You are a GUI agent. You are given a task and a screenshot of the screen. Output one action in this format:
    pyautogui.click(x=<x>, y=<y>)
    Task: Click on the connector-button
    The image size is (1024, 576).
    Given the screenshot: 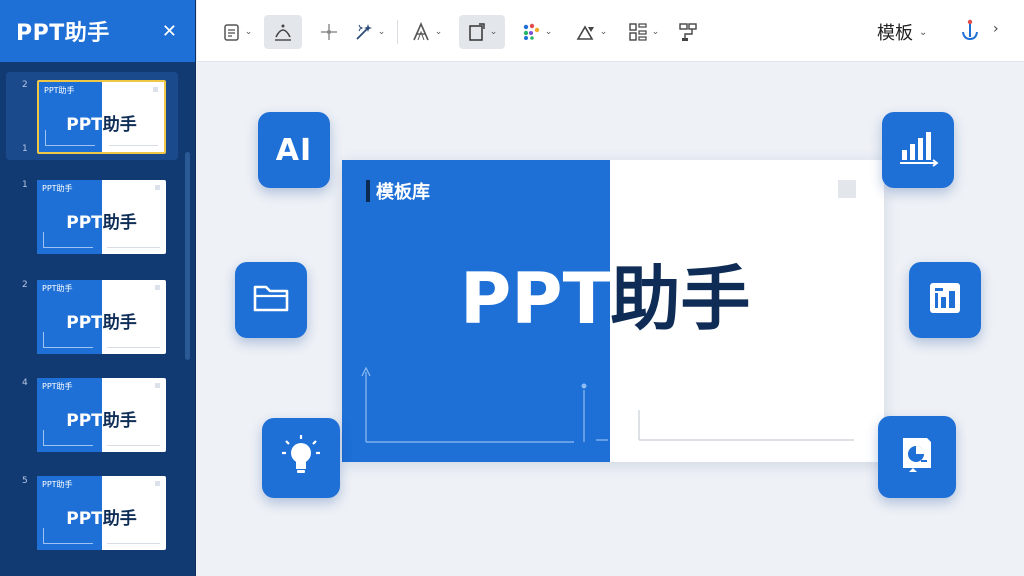 What is the action you would take?
    pyautogui.click(x=688, y=32)
    